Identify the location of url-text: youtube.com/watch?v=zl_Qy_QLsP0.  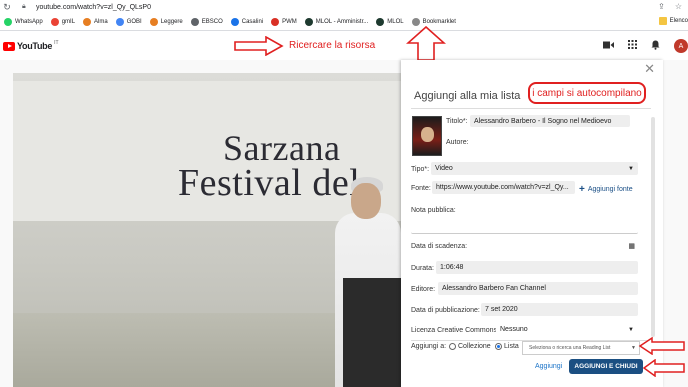
(93, 7).